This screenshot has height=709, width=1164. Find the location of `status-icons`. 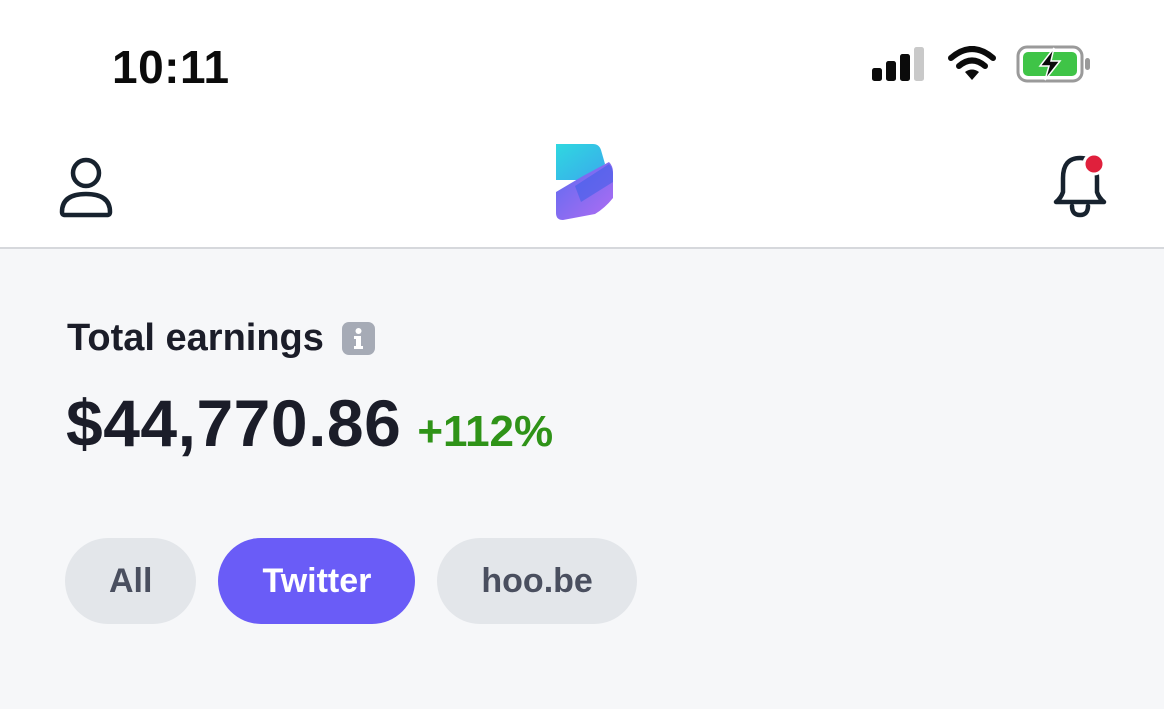

status-icons is located at coordinates (982, 64).